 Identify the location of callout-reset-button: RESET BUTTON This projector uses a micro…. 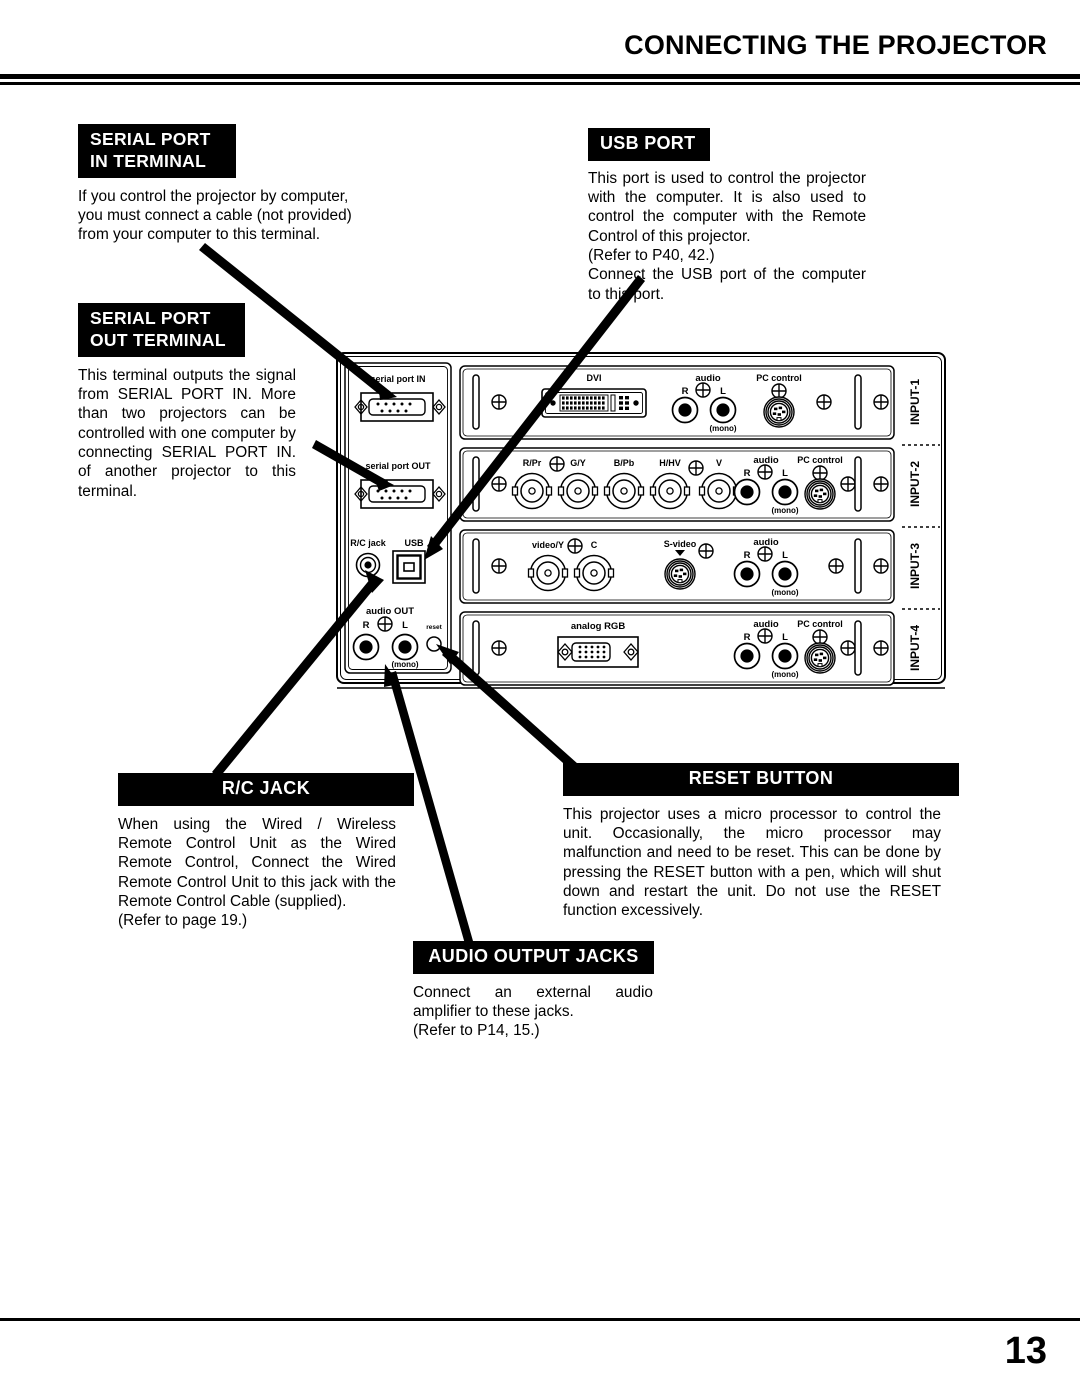
(761, 842).